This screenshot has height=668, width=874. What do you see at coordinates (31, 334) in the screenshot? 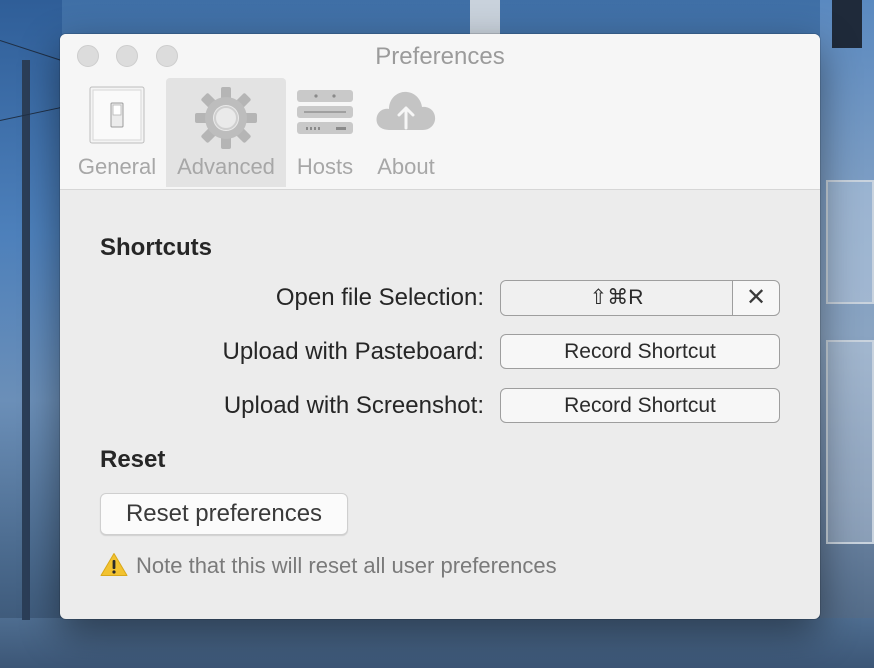
I see `desktop-wallpaper-left` at bounding box center [31, 334].